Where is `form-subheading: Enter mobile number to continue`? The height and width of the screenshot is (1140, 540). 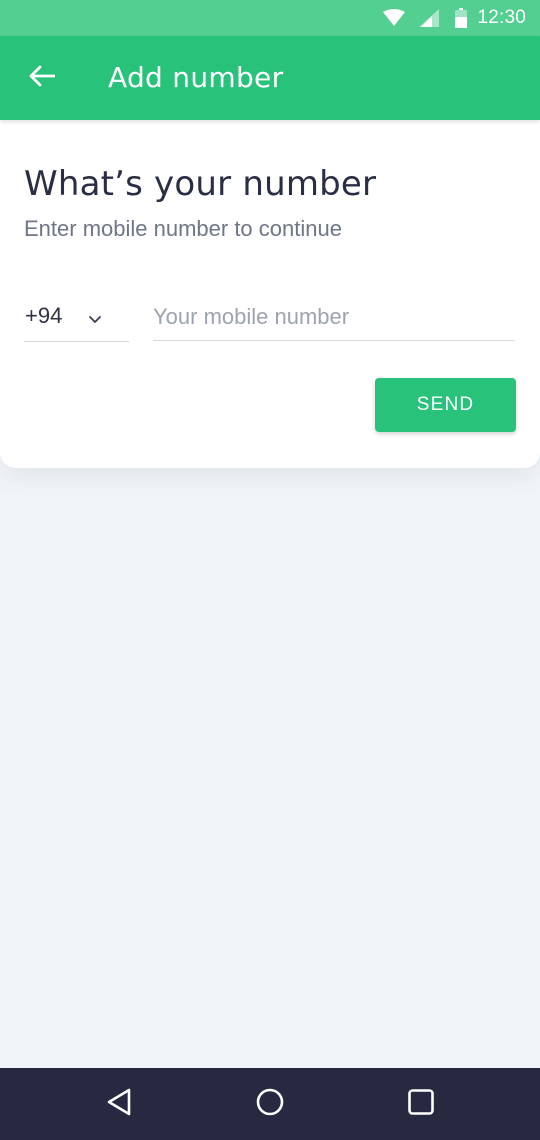 form-subheading: Enter mobile number to continue is located at coordinates (183, 228).